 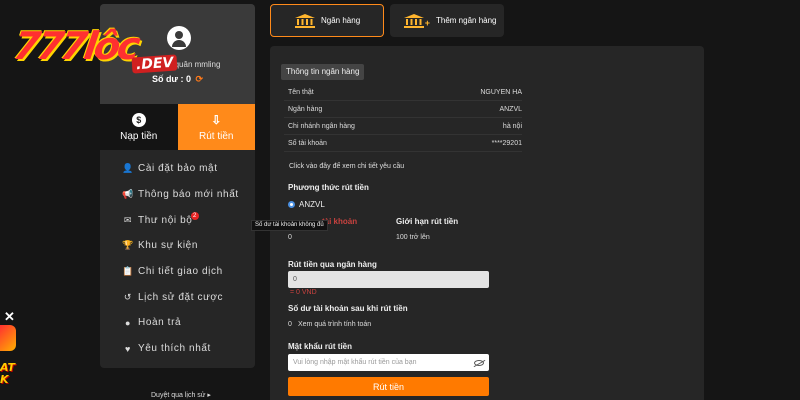 What do you see at coordinates (188, 195) in the screenshot?
I see `menu-item-label: Thông báo mới nhất` at bounding box center [188, 195].